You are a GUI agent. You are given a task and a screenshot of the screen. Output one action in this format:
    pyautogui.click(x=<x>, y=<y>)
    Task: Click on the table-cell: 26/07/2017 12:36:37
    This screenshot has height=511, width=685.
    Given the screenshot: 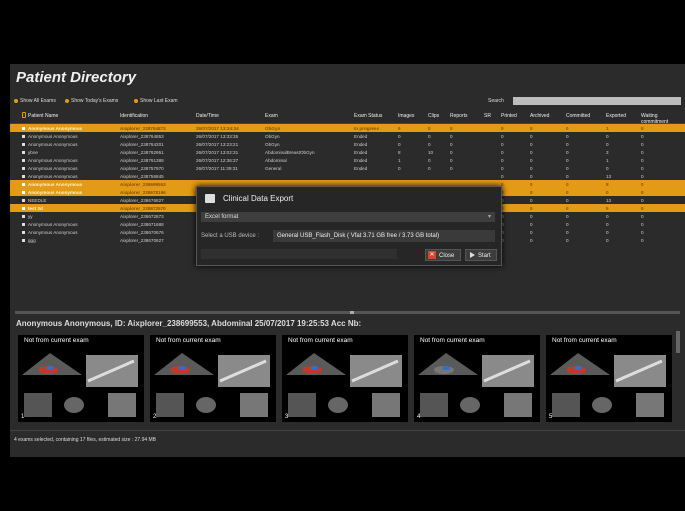 What is the action you would take?
    pyautogui.click(x=217, y=160)
    